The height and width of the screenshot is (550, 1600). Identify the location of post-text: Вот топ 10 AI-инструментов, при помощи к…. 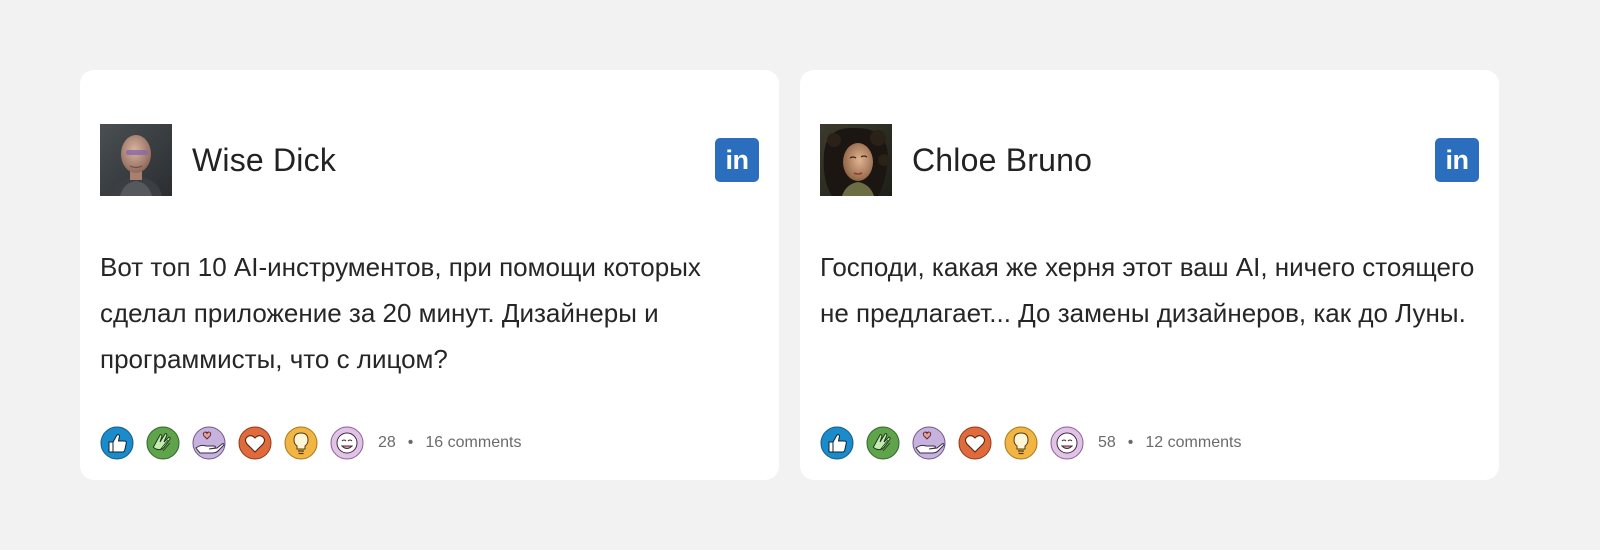
(400, 313).